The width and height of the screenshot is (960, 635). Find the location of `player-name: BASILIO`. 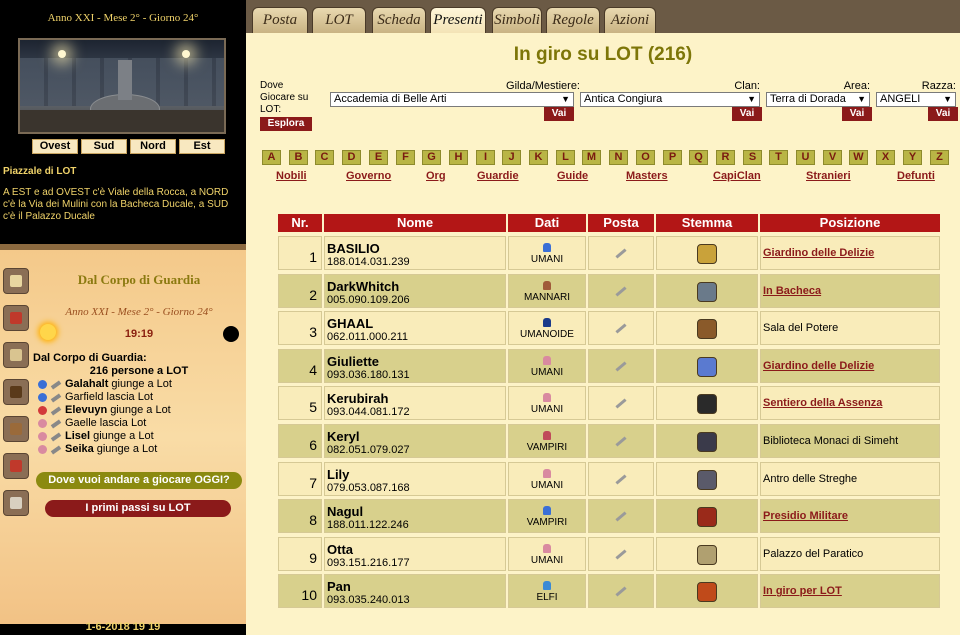

player-name: BASILIO is located at coordinates (416, 249).